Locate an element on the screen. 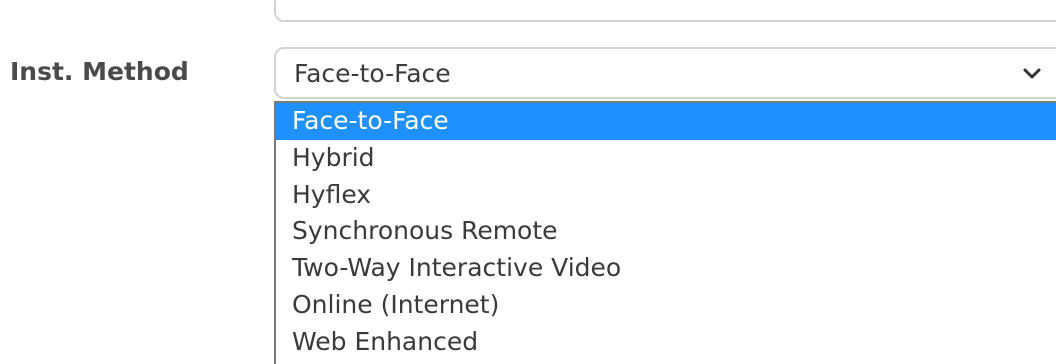  chevron-down-icon is located at coordinates (1032, 73).